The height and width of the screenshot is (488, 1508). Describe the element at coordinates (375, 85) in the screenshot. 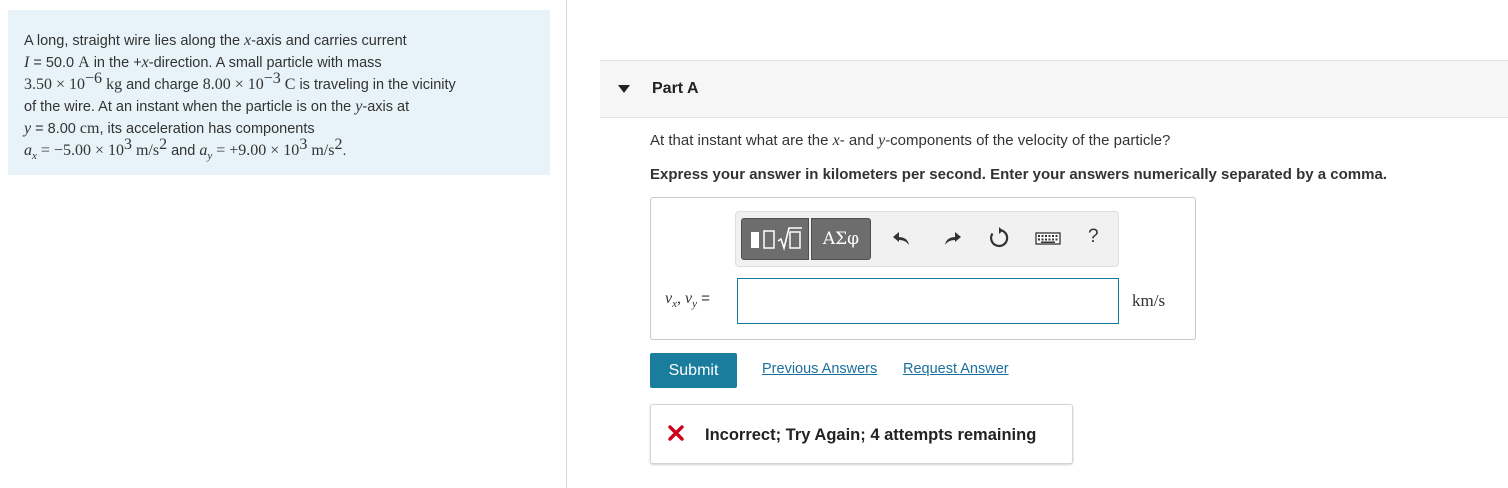

I see `problem-text: is traveling in the vicinity` at that location.